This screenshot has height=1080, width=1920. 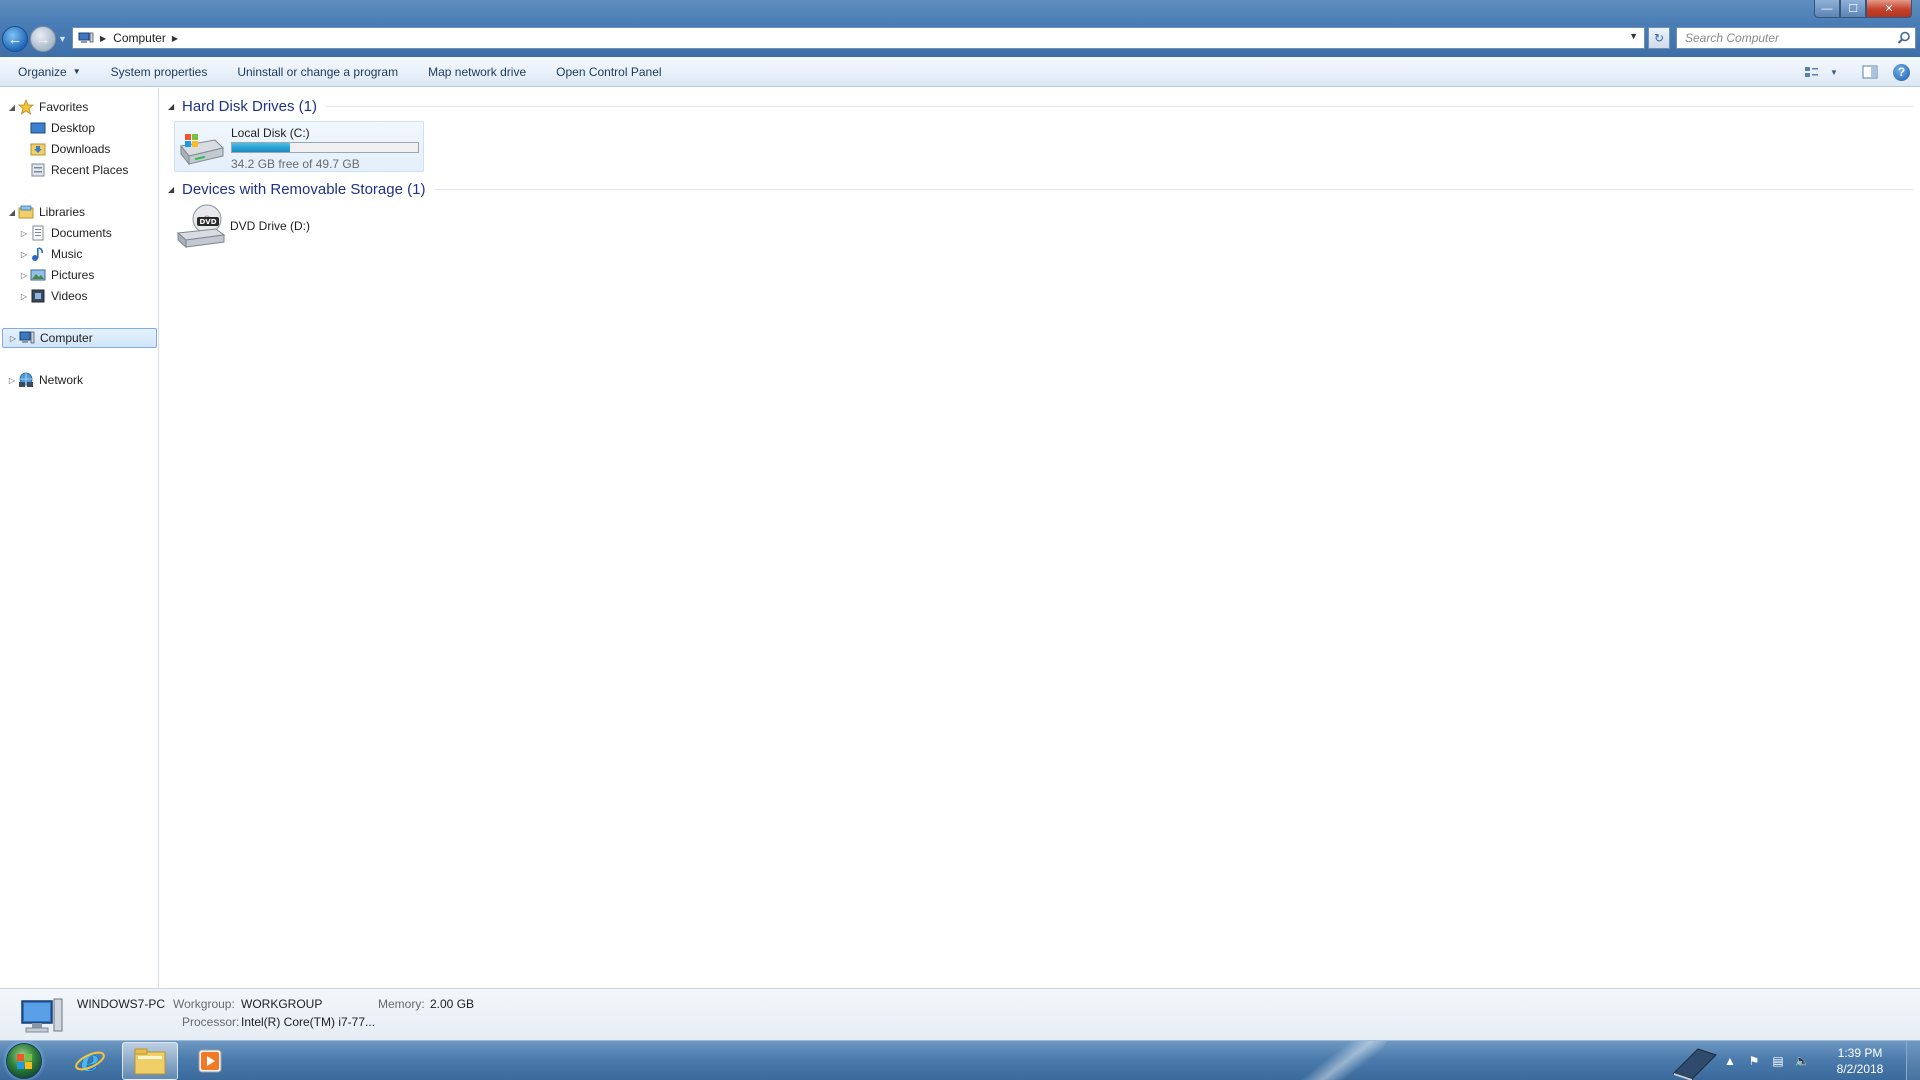 What do you see at coordinates (1870, 72) in the screenshot?
I see `preview-pane-button` at bounding box center [1870, 72].